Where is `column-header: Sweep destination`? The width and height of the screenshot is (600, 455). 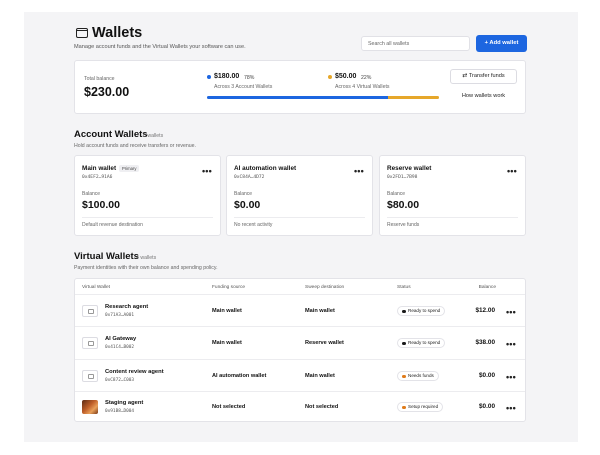
column-header: Sweep destination is located at coordinates (325, 287).